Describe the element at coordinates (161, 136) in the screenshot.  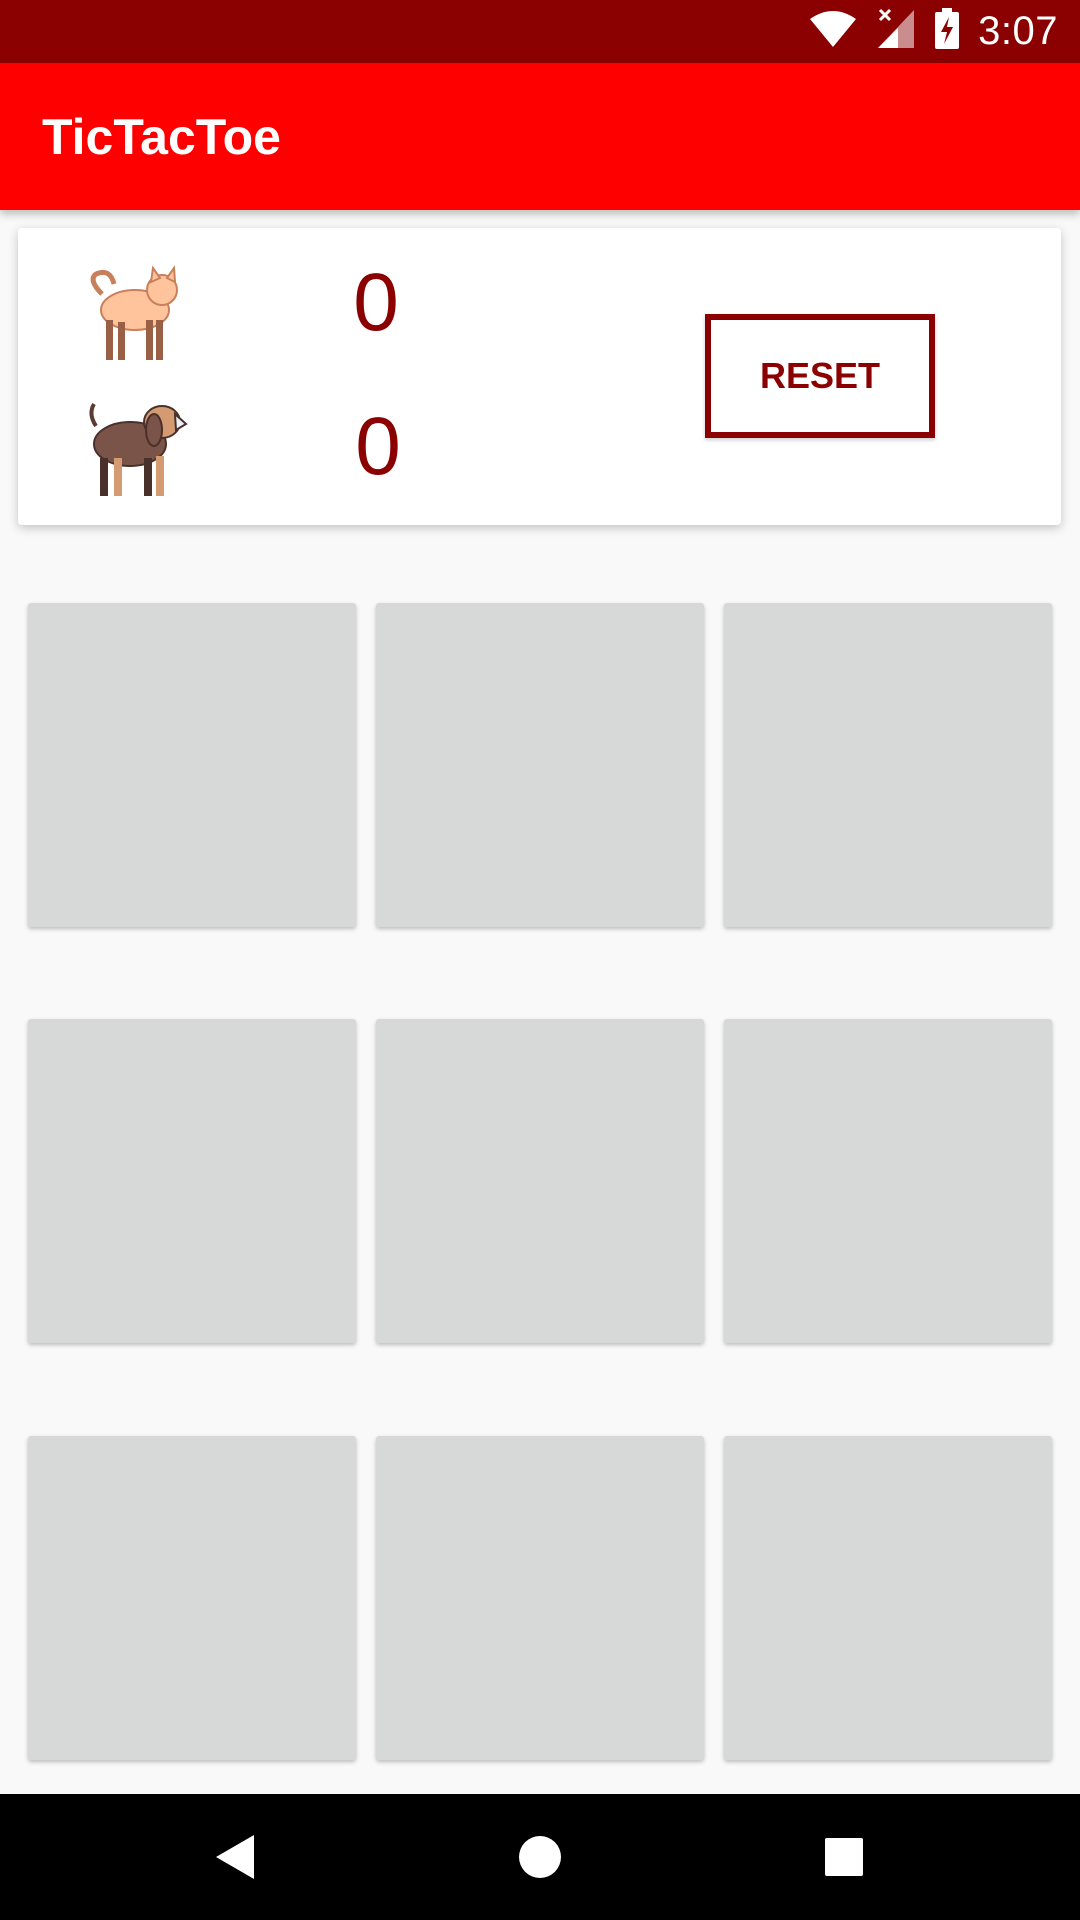
I see `app-title: TicTacToe` at that location.